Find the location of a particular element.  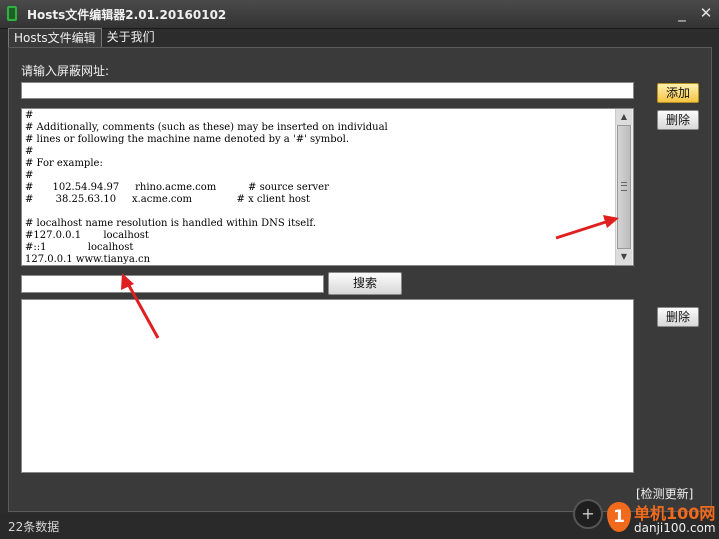

scroll-up-icon: ▲ is located at coordinates (624, 117).